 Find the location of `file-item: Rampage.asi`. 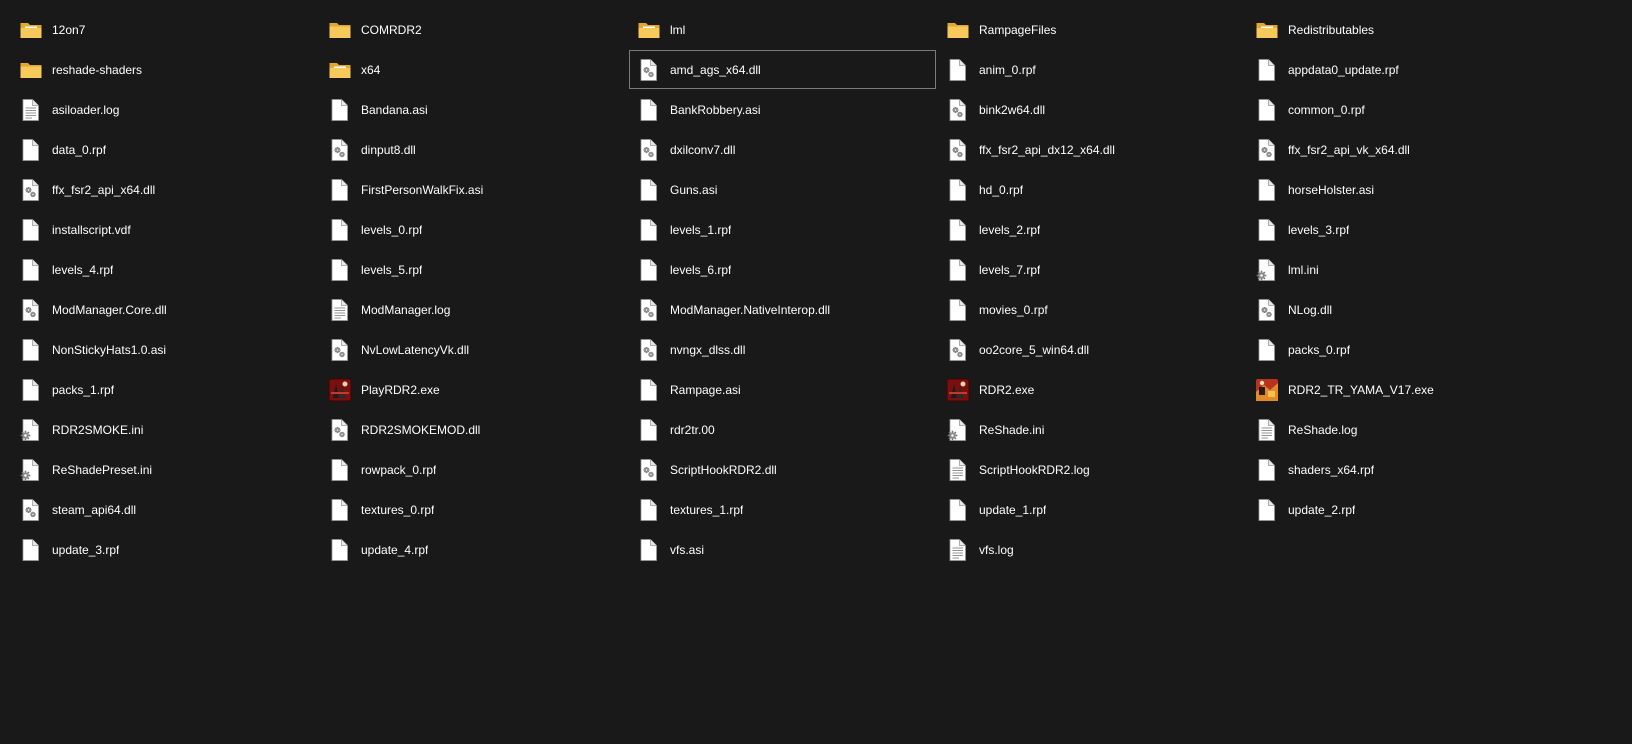

file-item: Rampage.asi is located at coordinates (782, 389).